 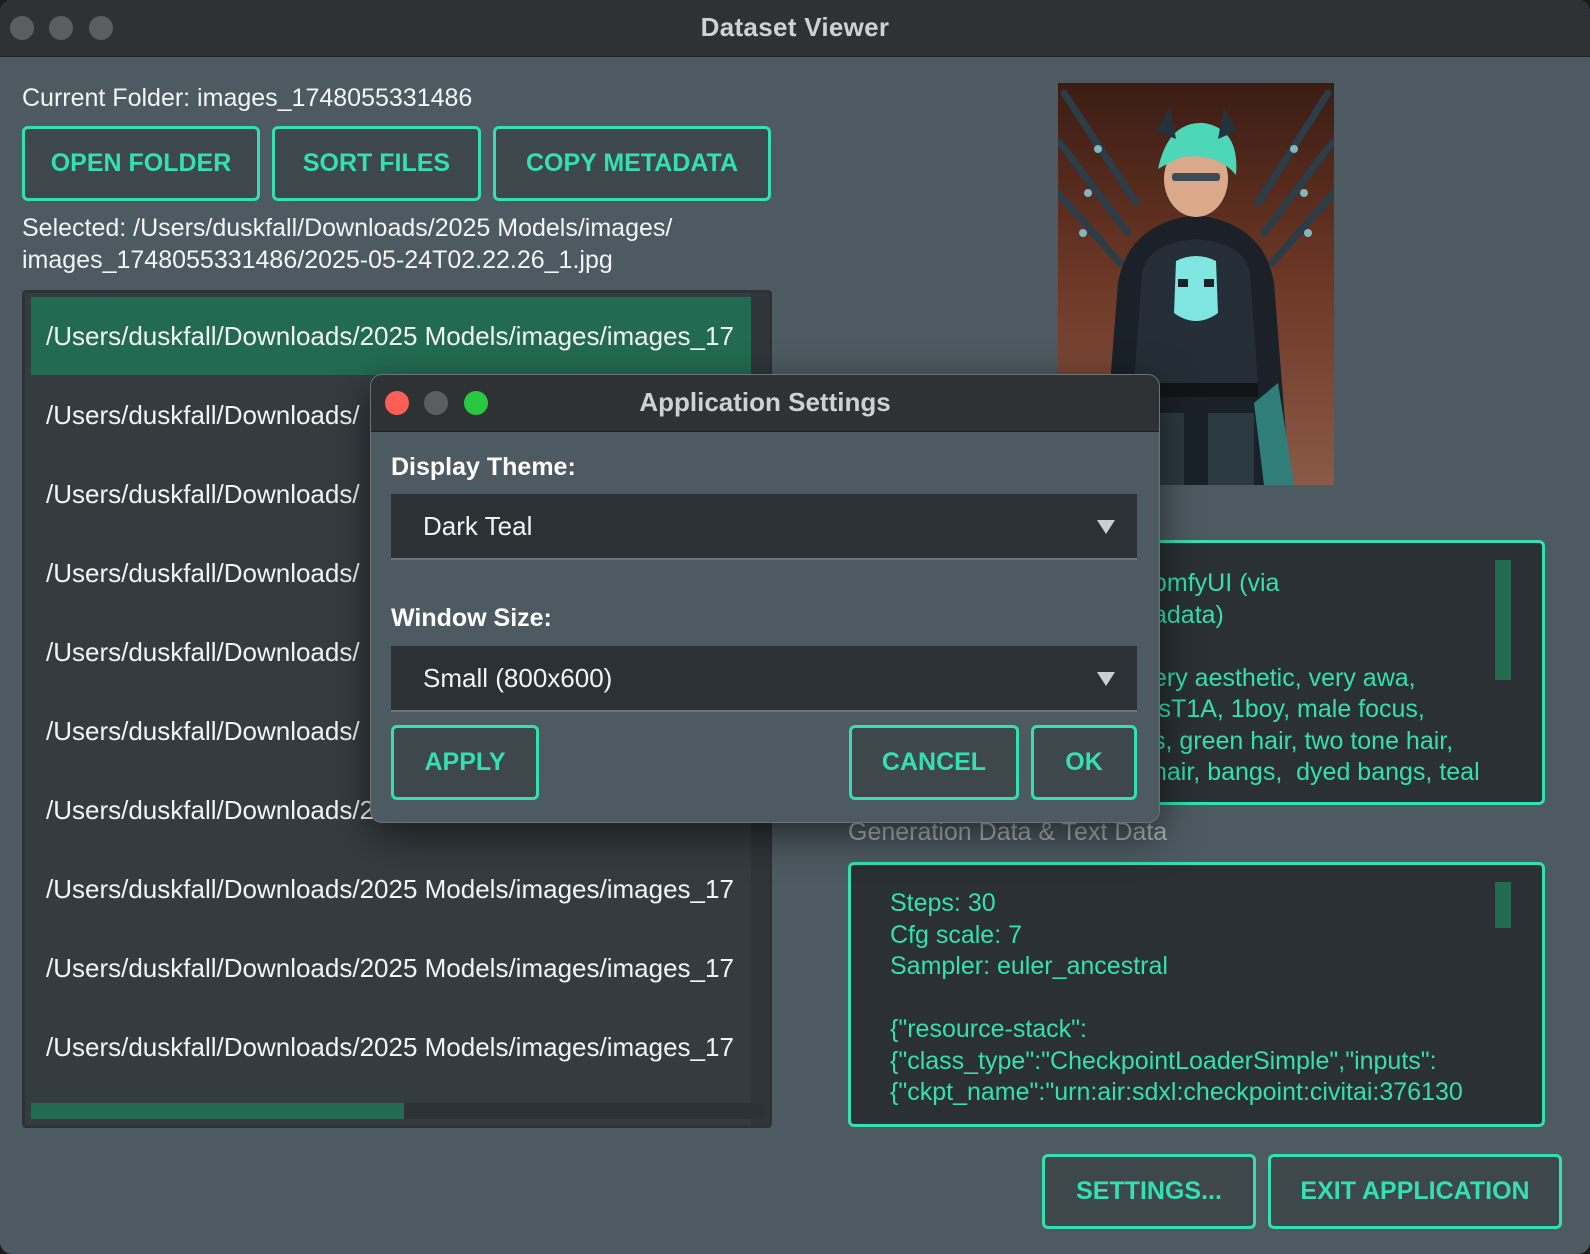 What do you see at coordinates (1503, 905) in the screenshot?
I see `generation-scrollbar` at bounding box center [1503, 905].